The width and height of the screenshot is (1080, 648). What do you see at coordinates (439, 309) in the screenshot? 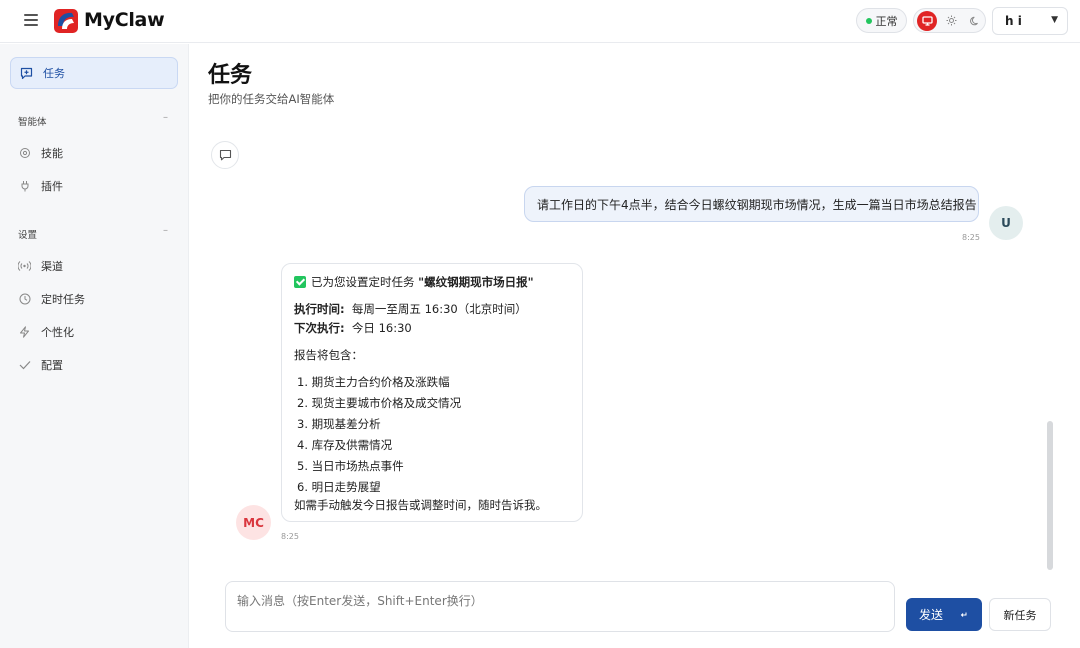
I see `exec-time-value: 每周一至周五 16:30（北京时间）` at bounding box center [439, 309].